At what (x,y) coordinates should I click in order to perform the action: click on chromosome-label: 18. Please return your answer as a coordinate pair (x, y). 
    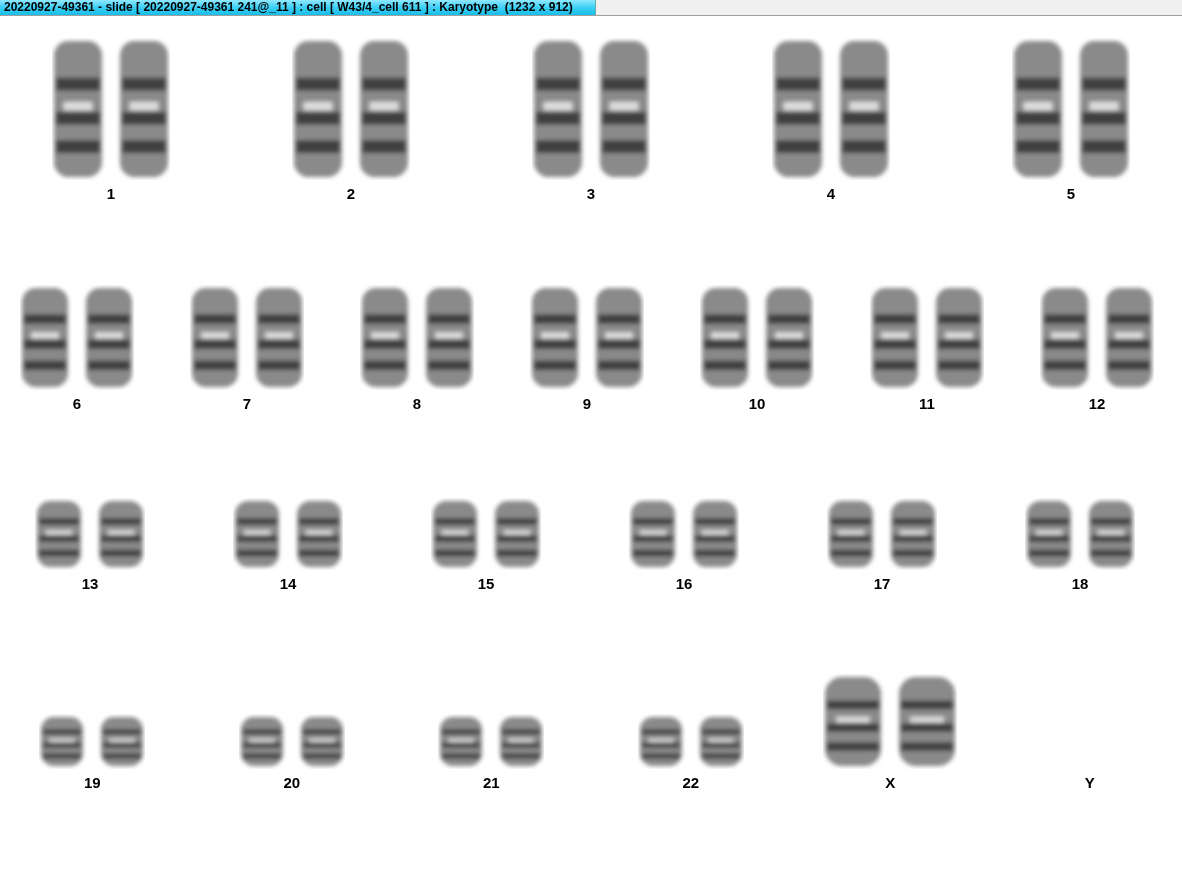
    Looking at the image, I should click on (1080, 584).